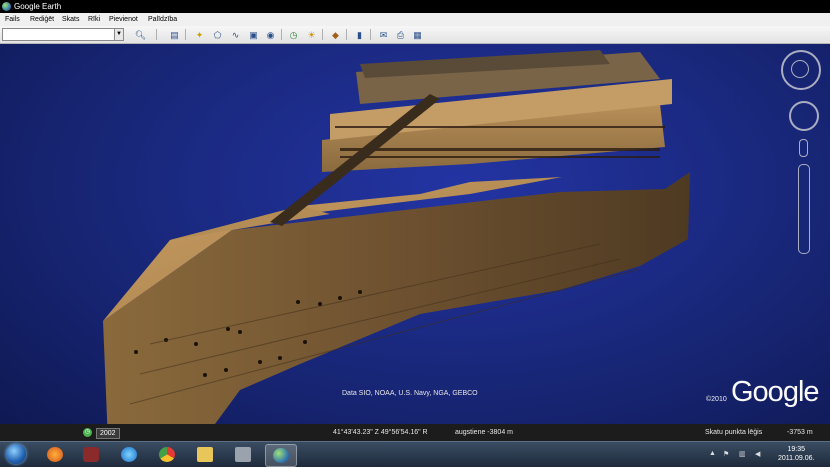 The image size is (830, 467). What do you see at coordinates (410, 393) in the screenshot?
I see `data-attribution: Data SIO, NOAA, U.S. Navy, NGA, GEBCO` at bounding box center [410, 393].